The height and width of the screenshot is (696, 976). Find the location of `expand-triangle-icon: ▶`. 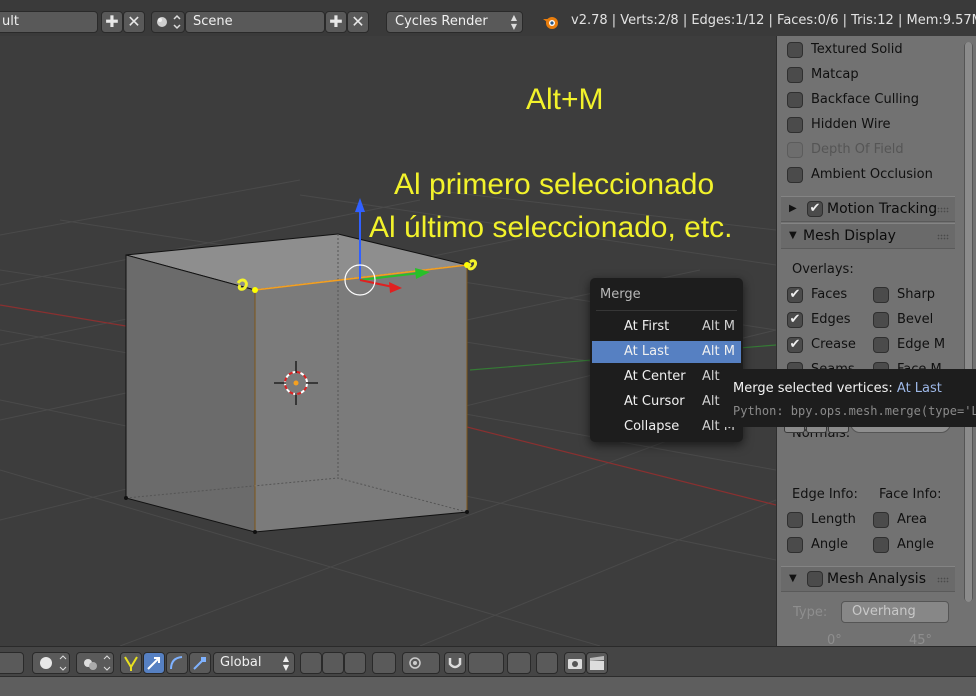

expand-triangle-icon: ▶ is located at coordinates (793, 208).